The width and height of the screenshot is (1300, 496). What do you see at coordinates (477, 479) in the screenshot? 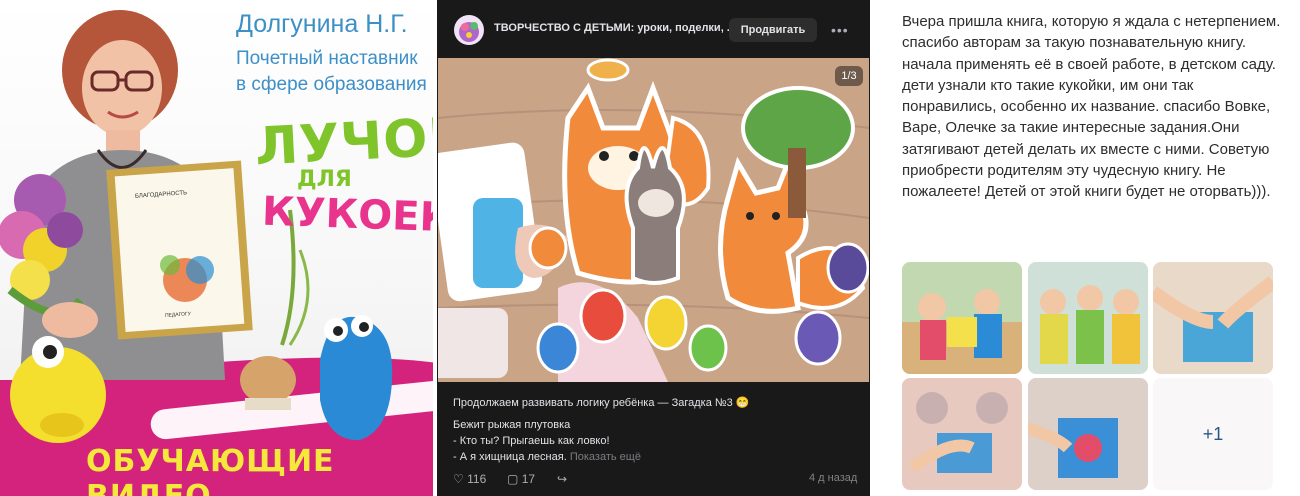
I see `like-count: 116` at bounding box center [477, 479].